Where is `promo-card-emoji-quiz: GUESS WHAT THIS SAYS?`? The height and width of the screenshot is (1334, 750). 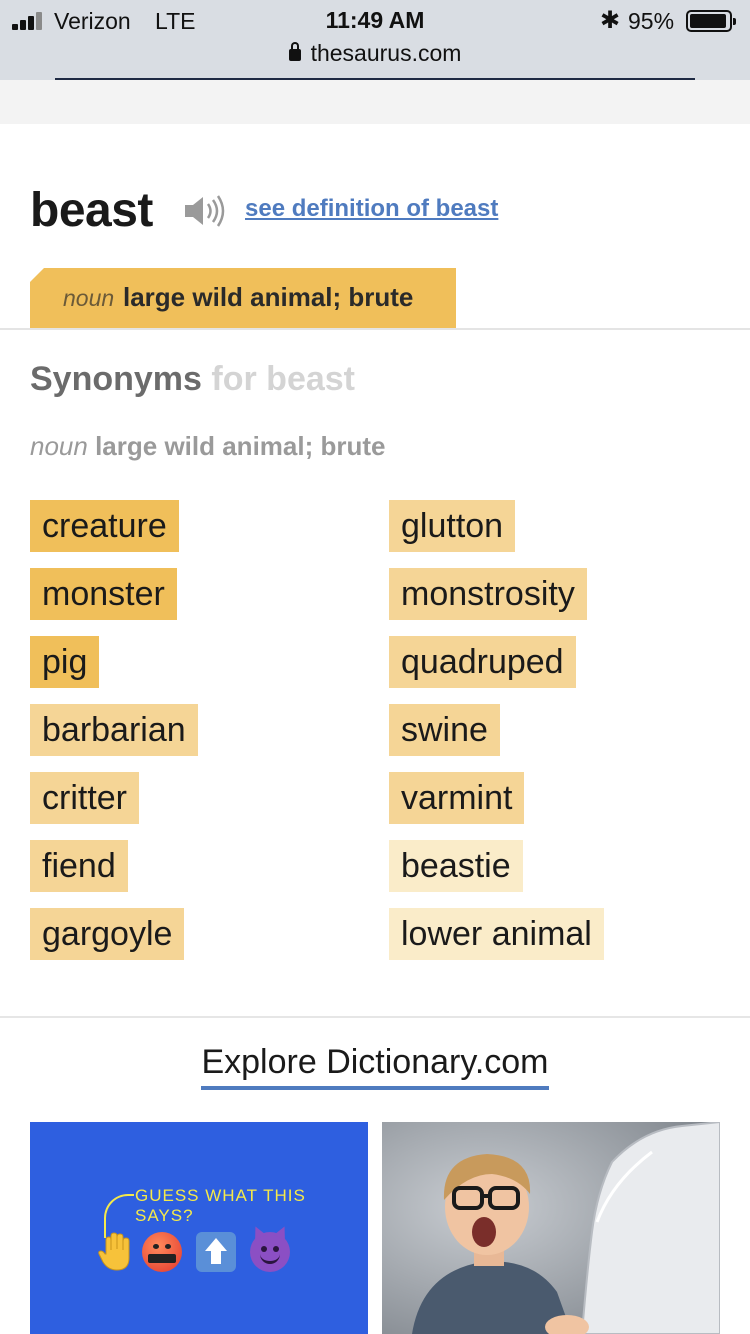
promo-card-emoji-quiz: GUESS WHAT THIS SAYS? is located at coordinates (199, 1228).